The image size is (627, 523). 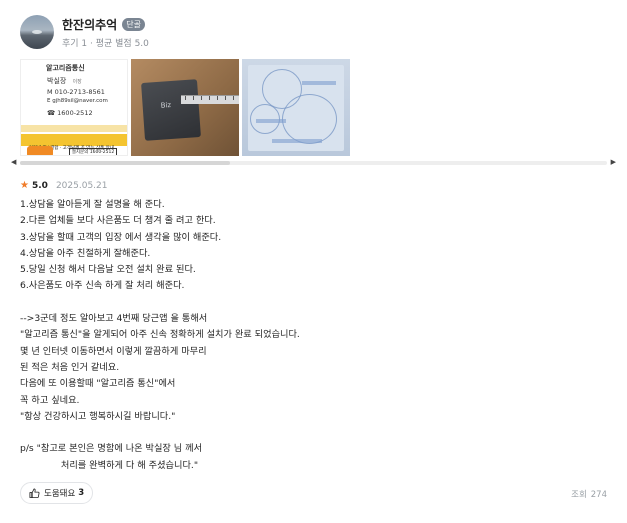 What do you see at coordinates (613, 162) in the screenshot?
I see `scroll-right-arrow-icon: ▶` at bounding box center [613, 162].